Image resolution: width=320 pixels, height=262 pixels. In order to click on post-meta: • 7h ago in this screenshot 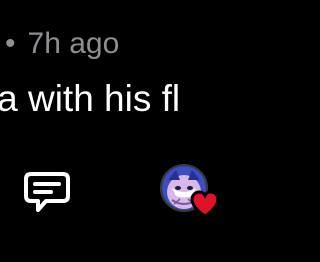, I will do `click(59, 44)`.